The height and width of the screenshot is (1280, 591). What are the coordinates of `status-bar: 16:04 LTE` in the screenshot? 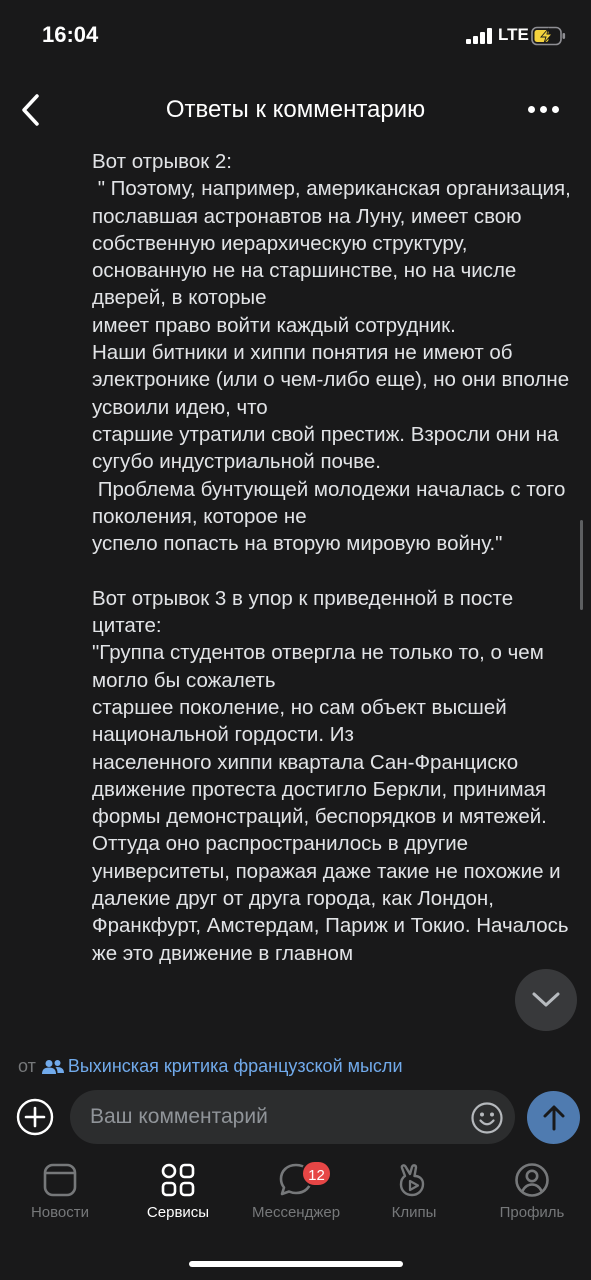 It's located at (295, 35).